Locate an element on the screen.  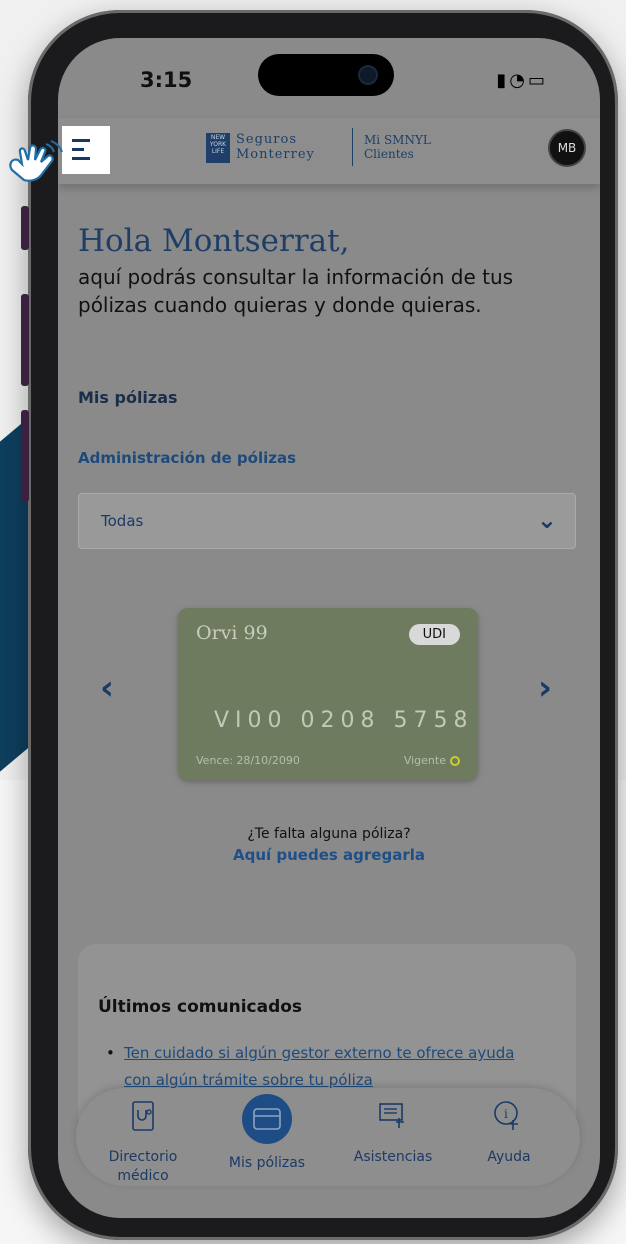
assistance-icon is located at coordinates (393, 1116).